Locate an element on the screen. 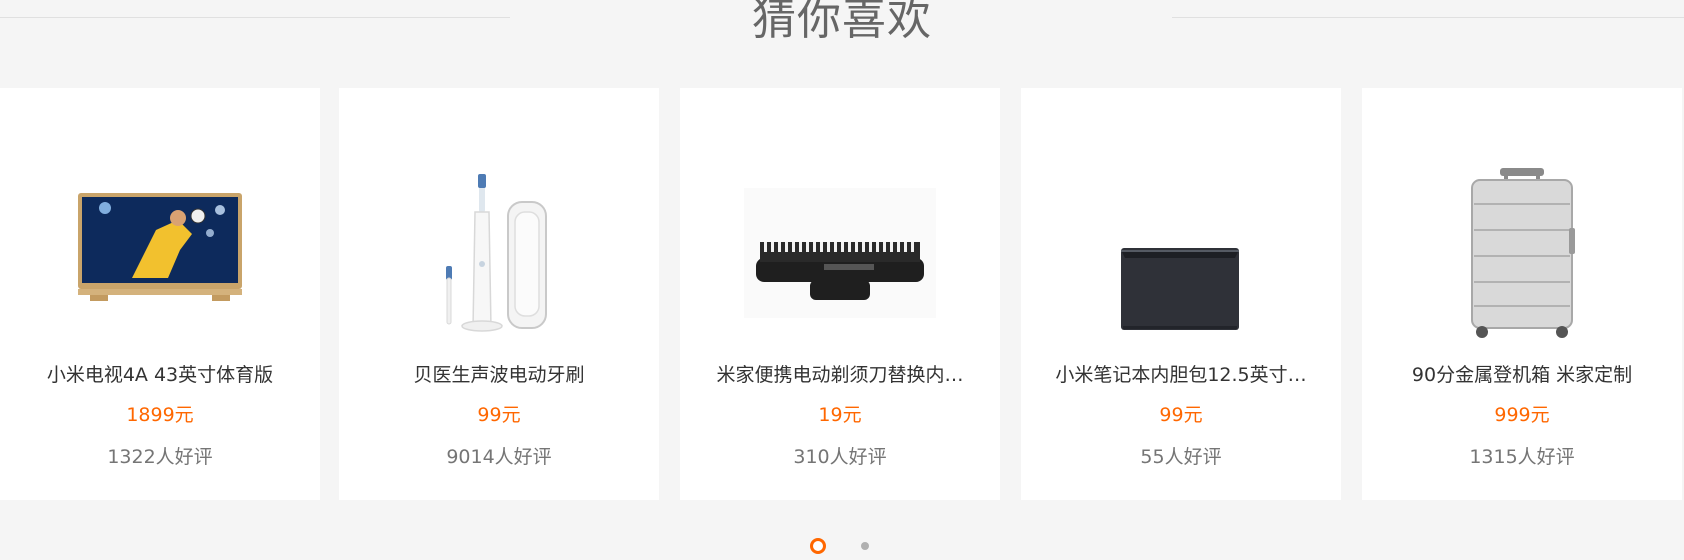 This screenshot has width=1684, height=560. product-card: 米家便携电动剃须刀替换内… 19元 310人好评 is located at coordinates (840, 294).